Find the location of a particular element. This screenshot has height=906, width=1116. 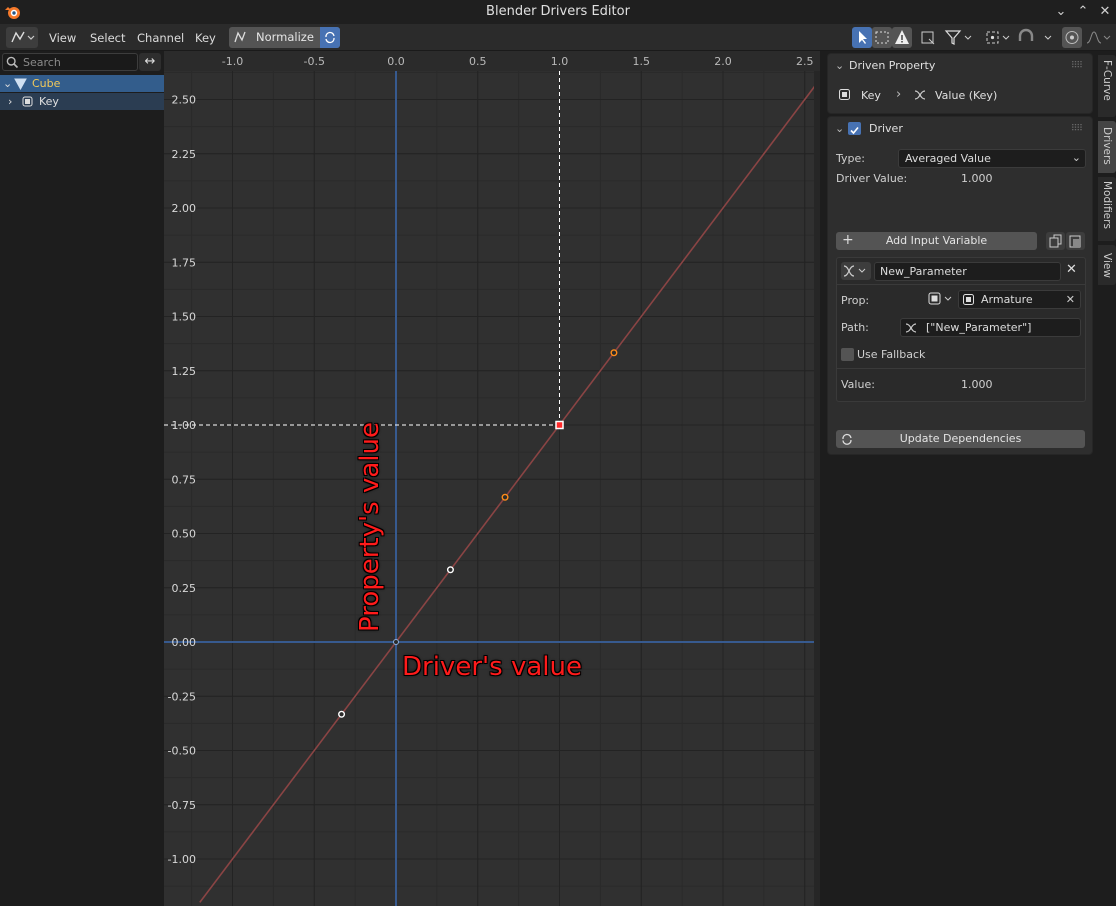

driver-header: ⌄ Driver ⠿⠿ is located at coordinates (960, 129).